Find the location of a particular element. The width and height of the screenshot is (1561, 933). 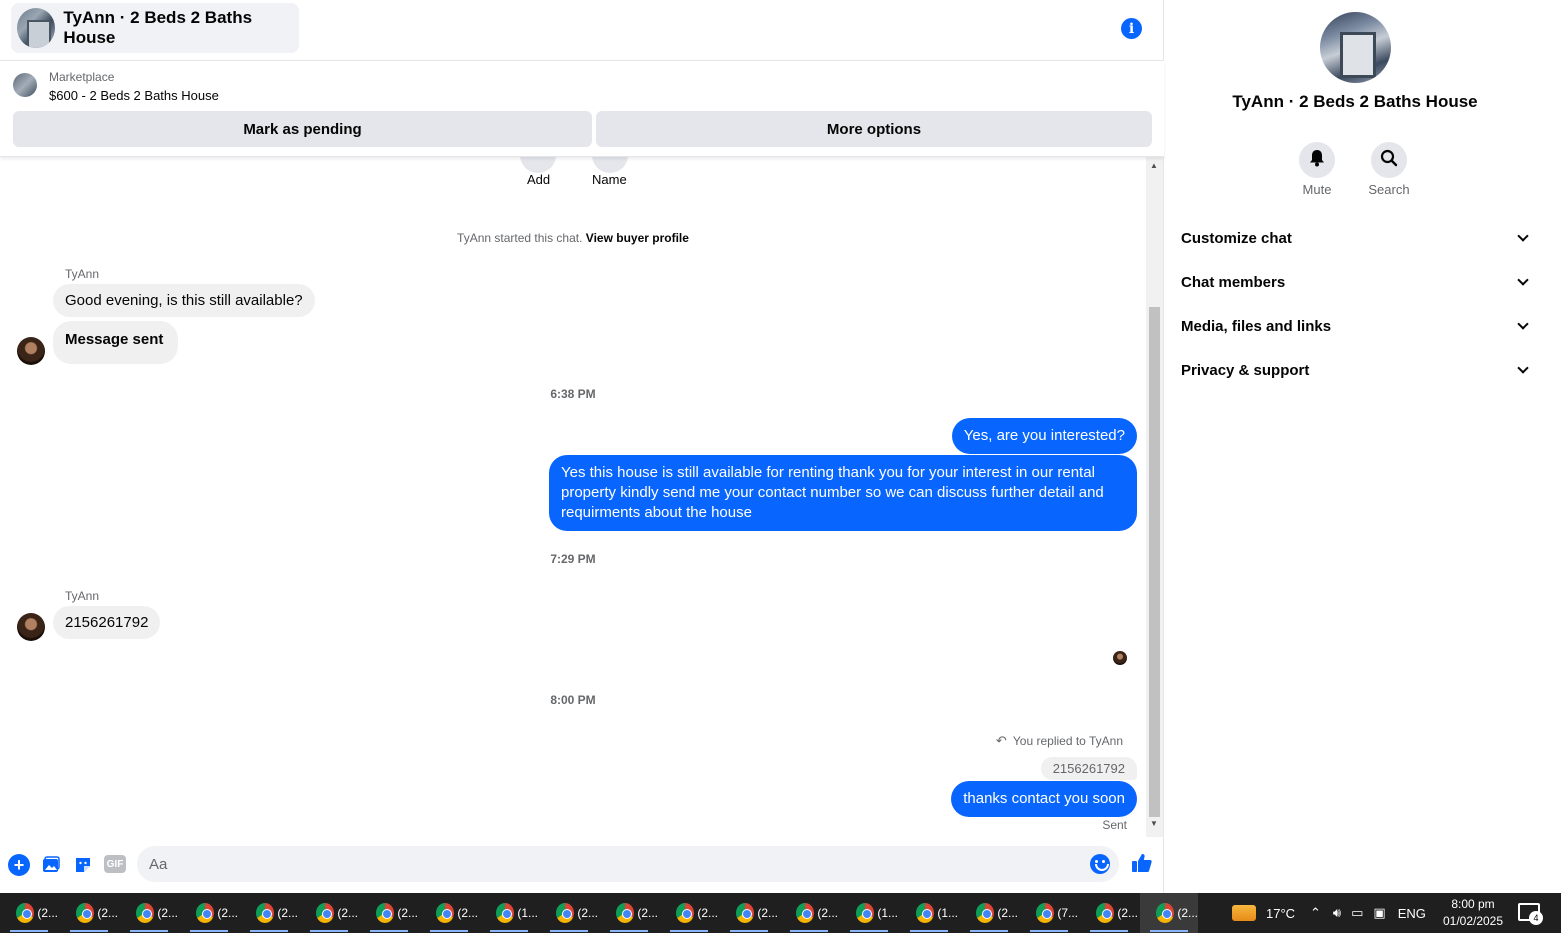

marketplace-label: Marketplace is located at coordinates (82, 77).